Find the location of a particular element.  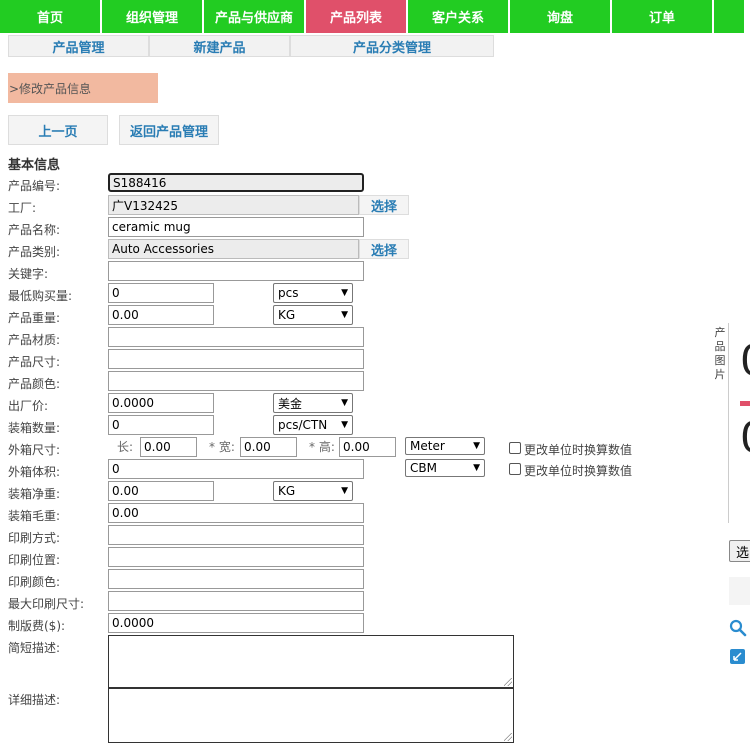

prev-page-button: 上一页 is located at coordinates (58, 130).